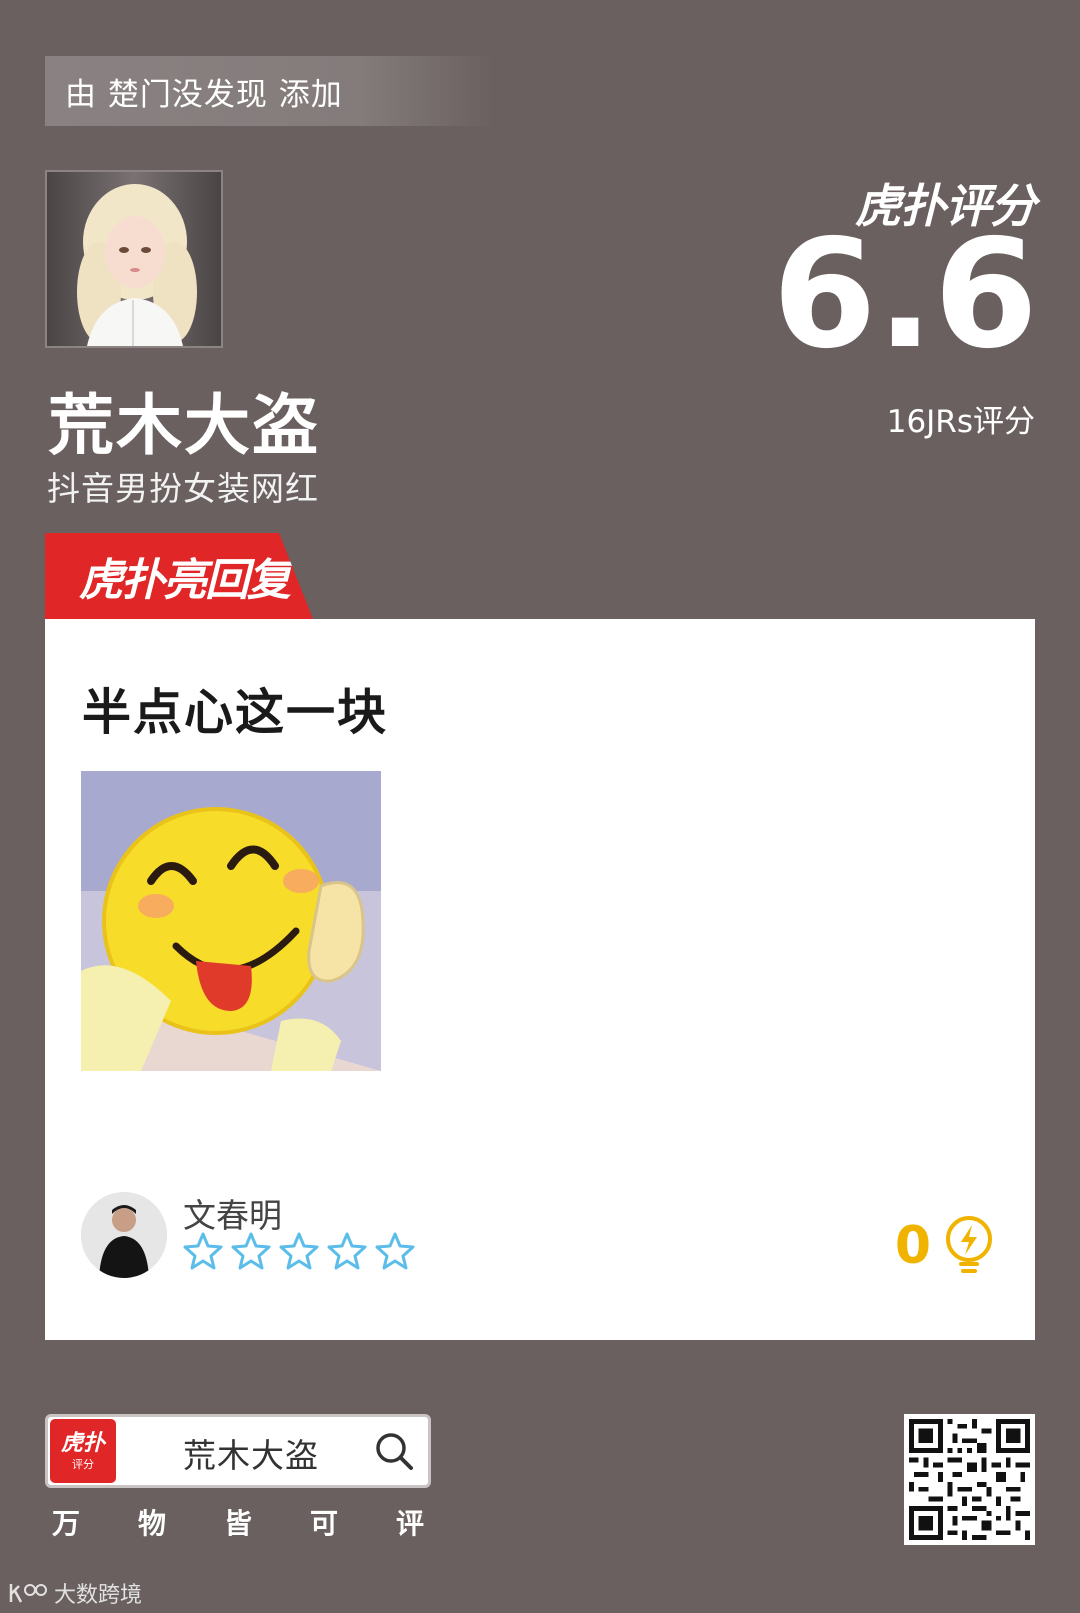 The height and width of the screenshot is (1613, 1080). Describe the element at coordinates (960, 422) in the screenshot. I see `score-count: 16JRs评分` at that location.